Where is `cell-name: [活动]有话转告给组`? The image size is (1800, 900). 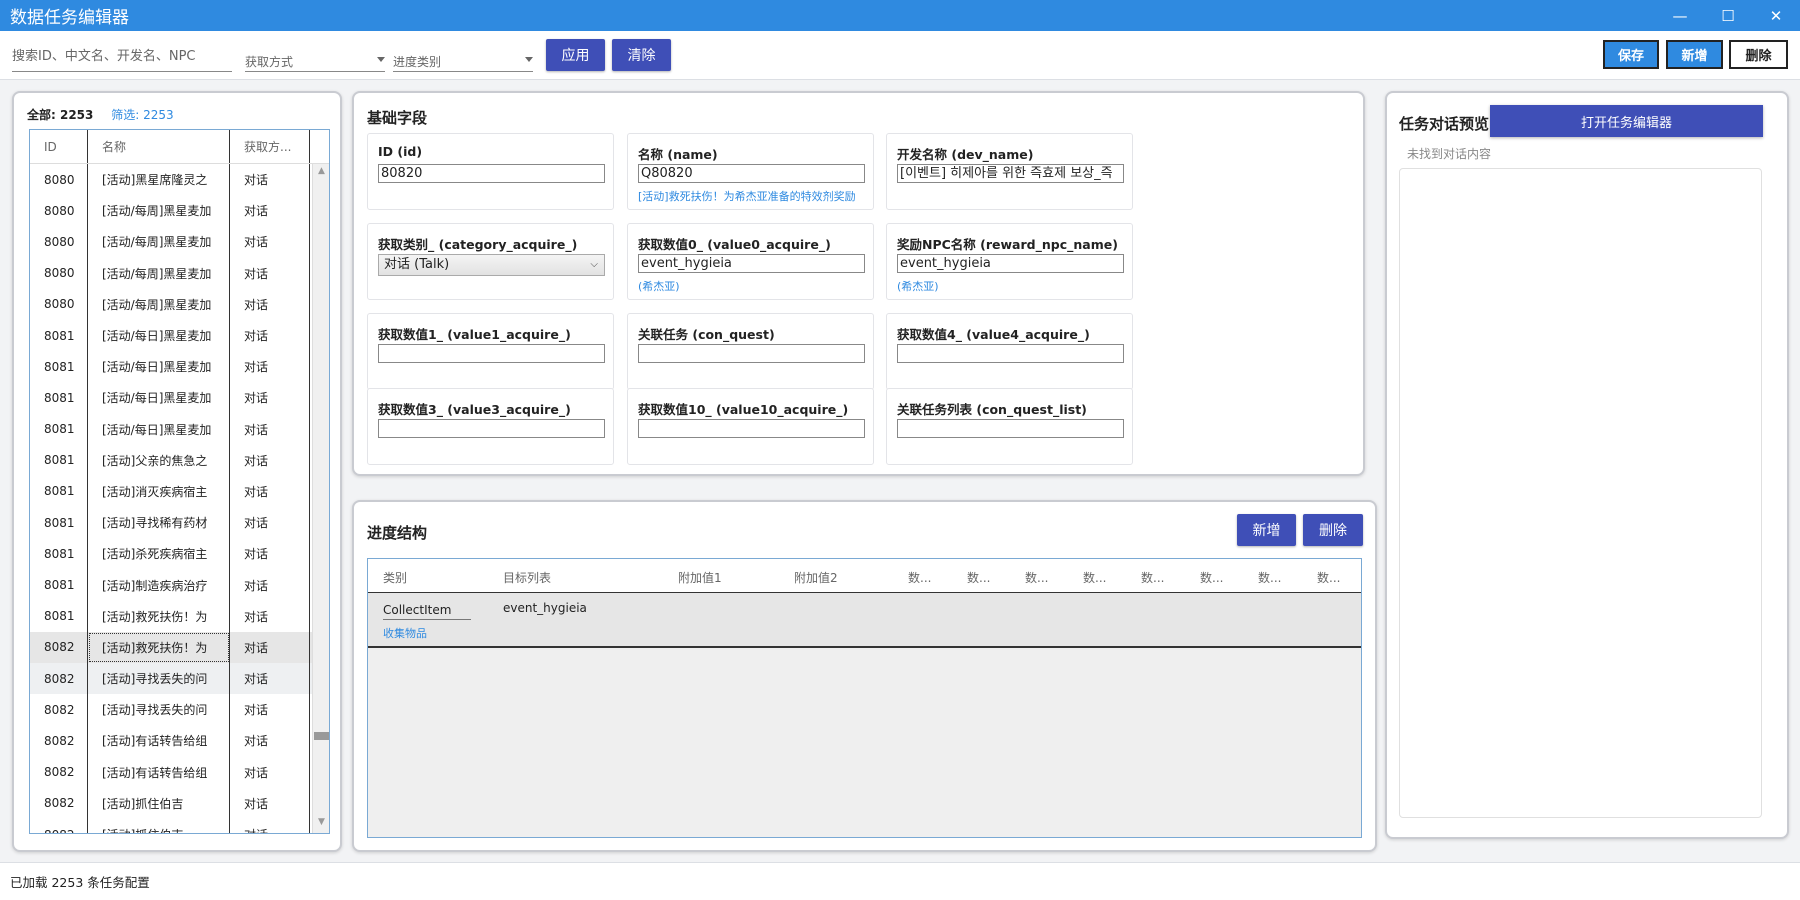
cell-name: [活动]有话转告给组 is located at coordinates (159, 772).